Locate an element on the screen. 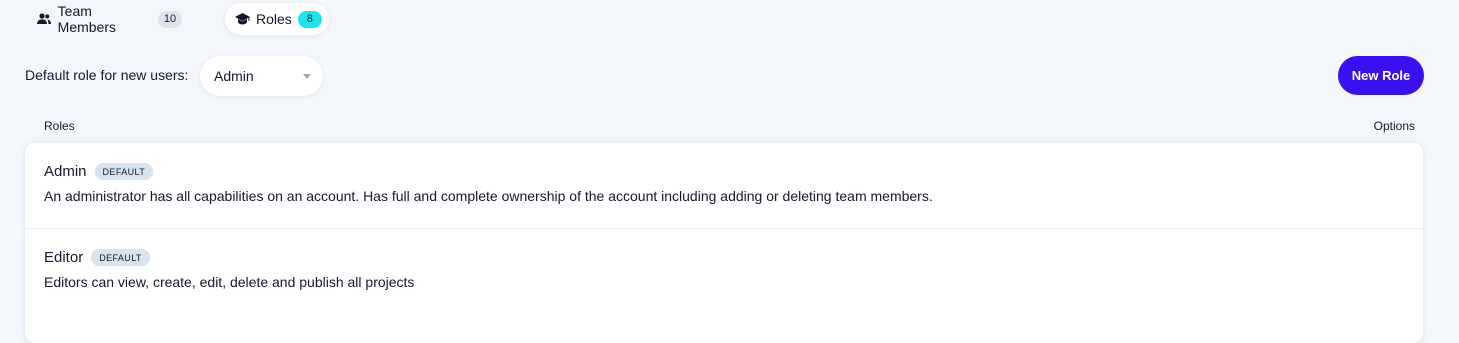  default-role-select: Admin is located at coordinates (261, 76).